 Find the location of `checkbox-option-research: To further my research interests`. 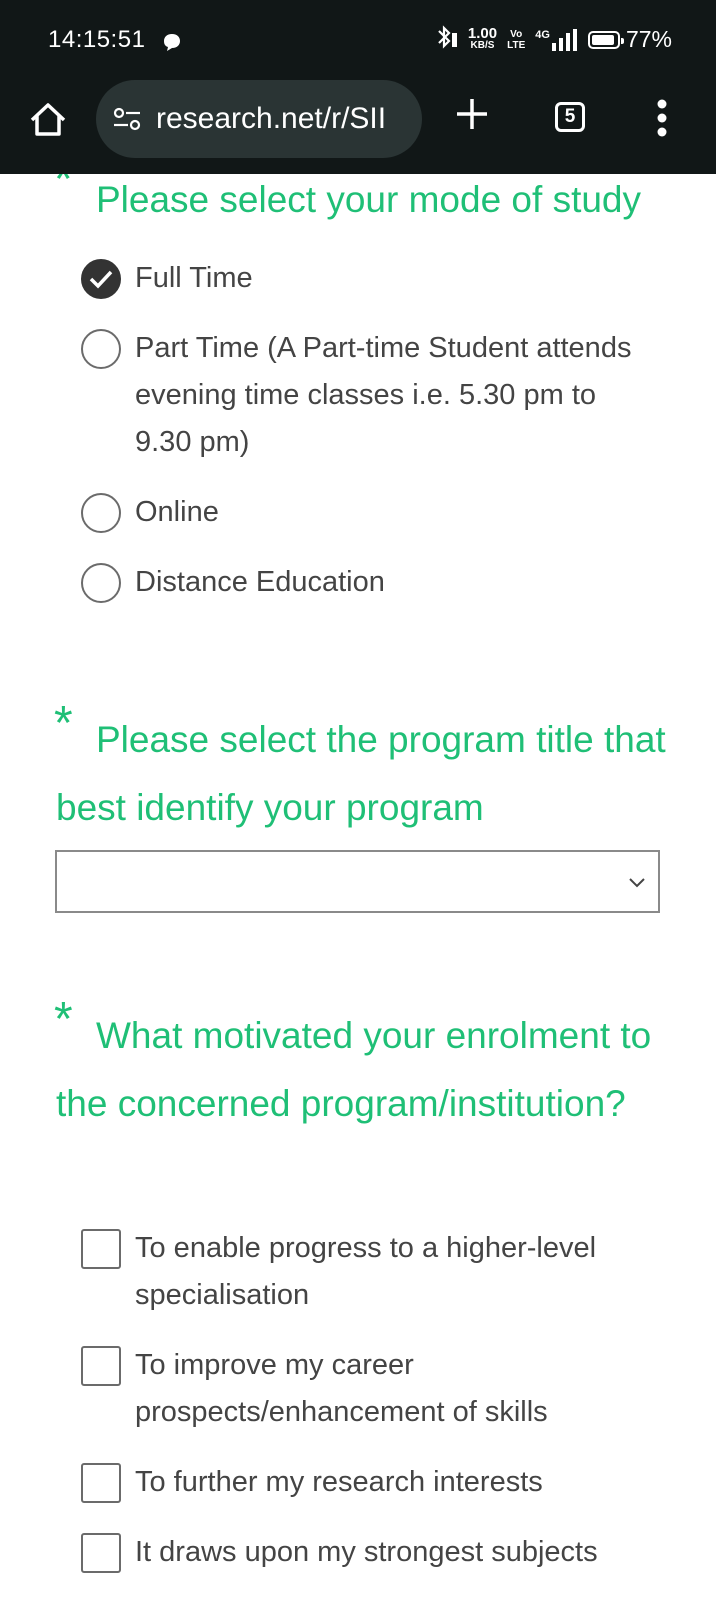

checkbox-option-research: To further my research interests is located at coordinates (381, 1484).